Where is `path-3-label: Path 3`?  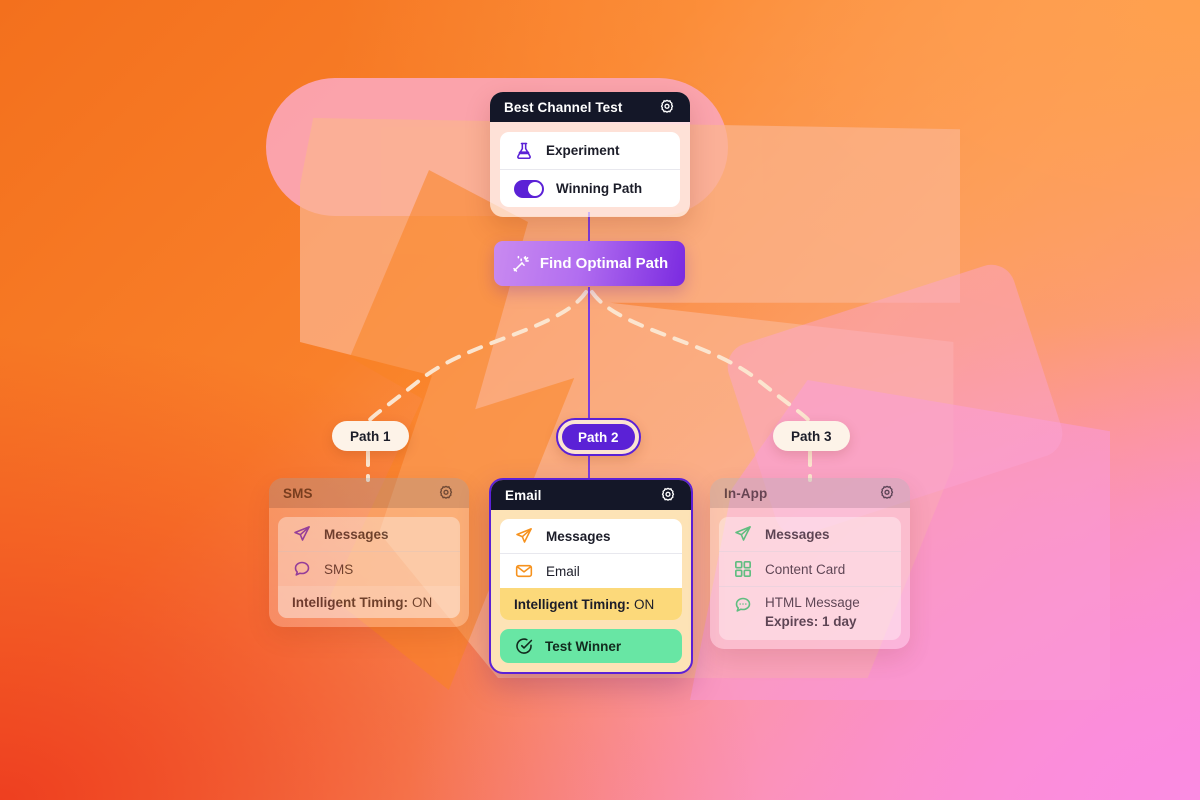
path-3-label: Path 3 is located at coordinates (811, 436).